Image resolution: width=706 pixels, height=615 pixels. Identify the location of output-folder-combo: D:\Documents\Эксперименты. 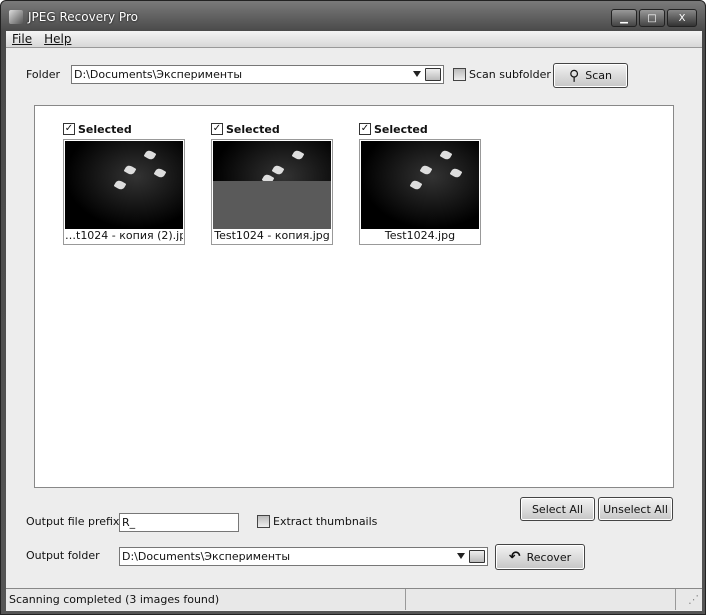
(303, 556).